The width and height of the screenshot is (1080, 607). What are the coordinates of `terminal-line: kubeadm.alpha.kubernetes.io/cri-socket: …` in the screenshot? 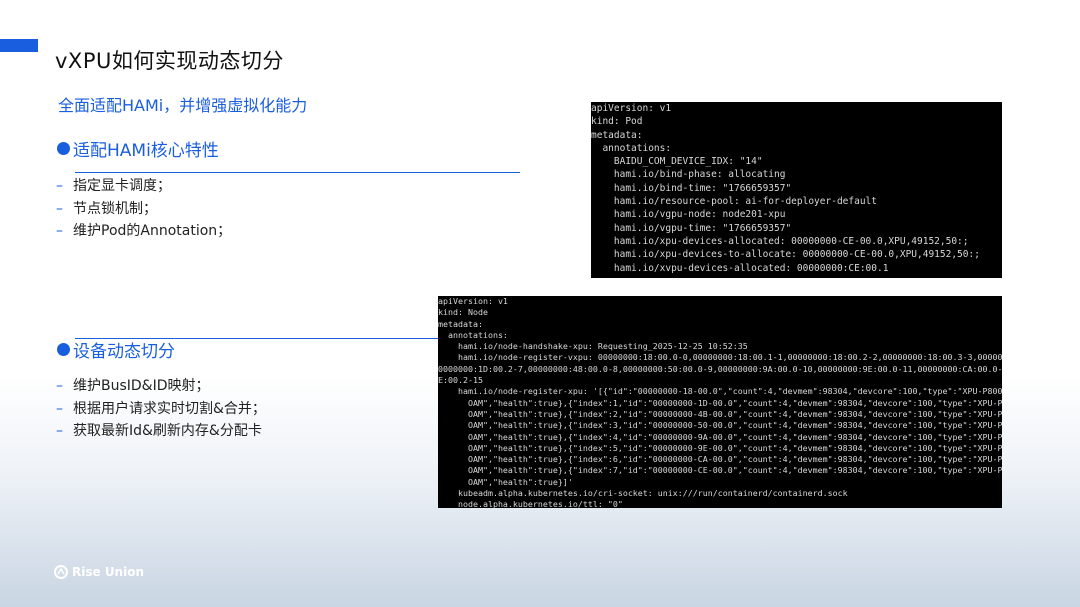 It's located at (643, 493).